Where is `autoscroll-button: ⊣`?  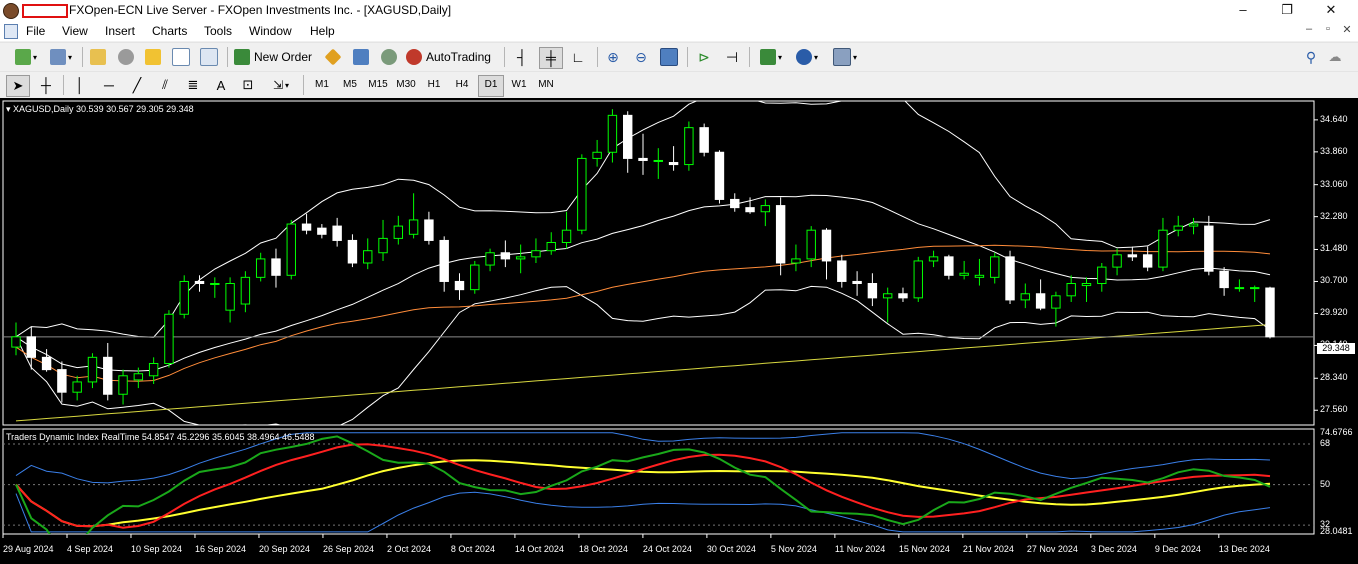
autoscroll-button: ⊣ is located at coordinates (732, 57).